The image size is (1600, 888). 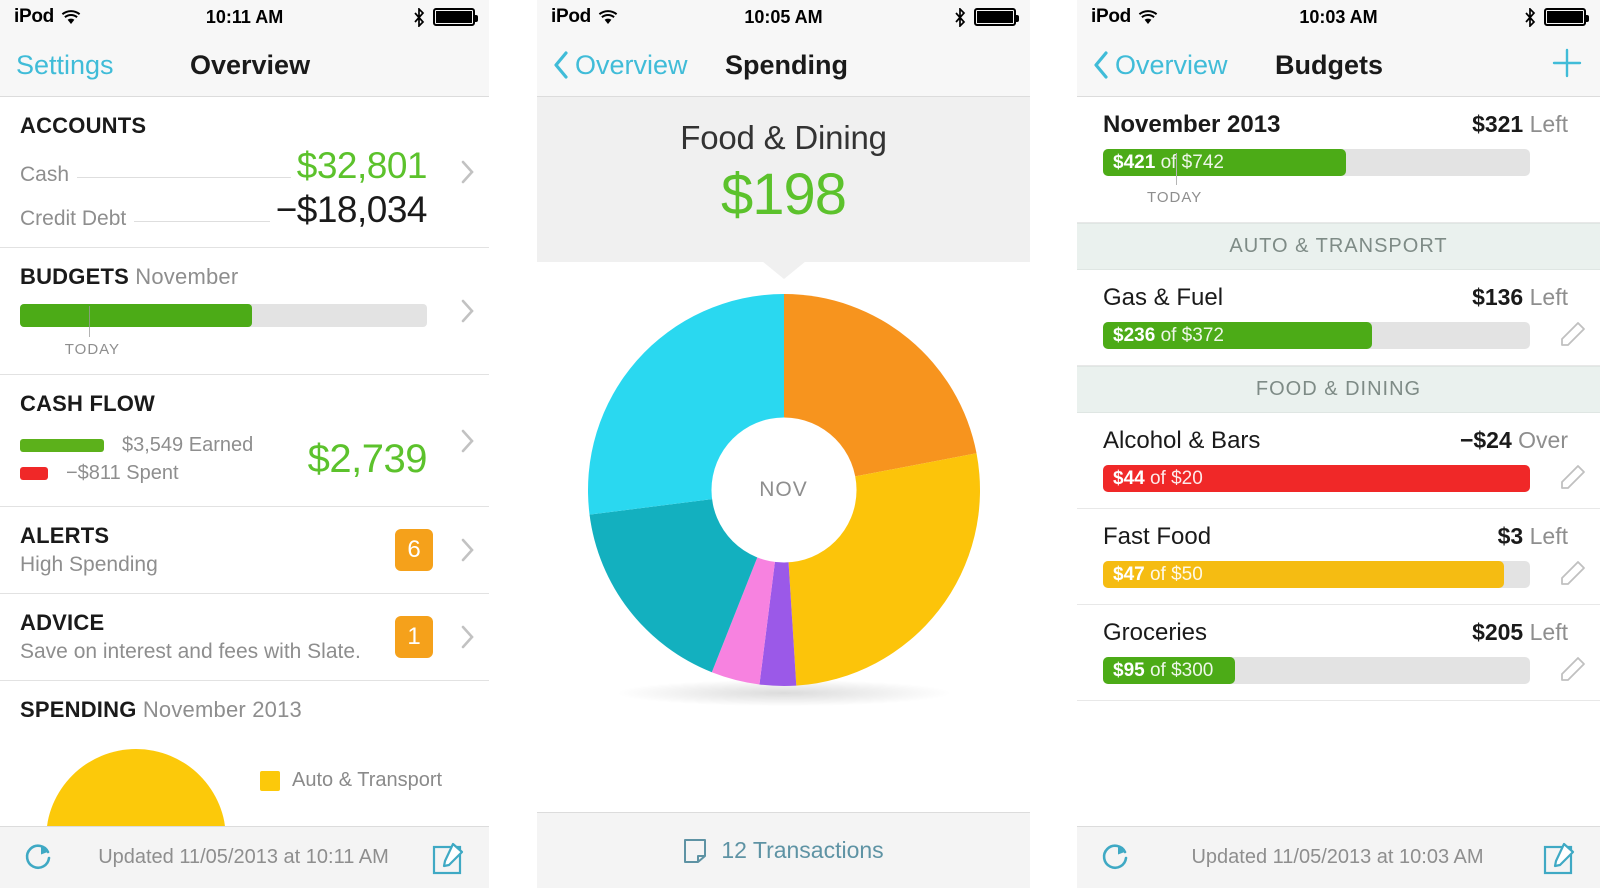 I want to click on legend-swatch, so click(x=270, y=780).